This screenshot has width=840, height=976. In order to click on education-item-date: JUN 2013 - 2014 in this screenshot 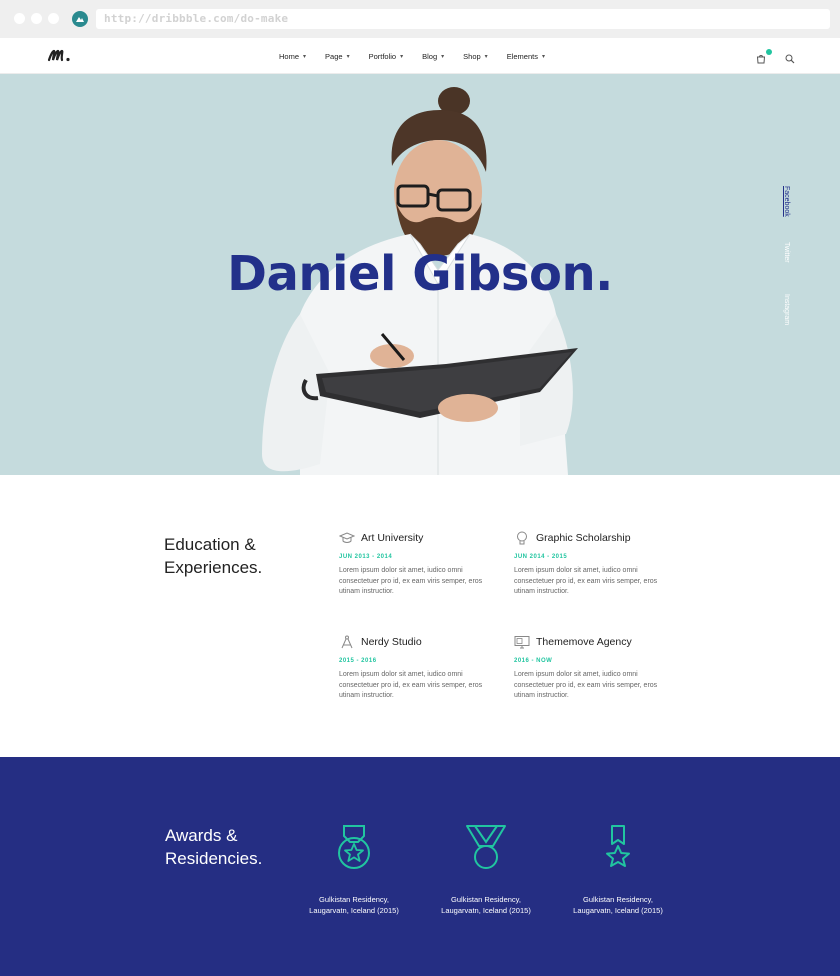, I will do `click(366, 557)`.